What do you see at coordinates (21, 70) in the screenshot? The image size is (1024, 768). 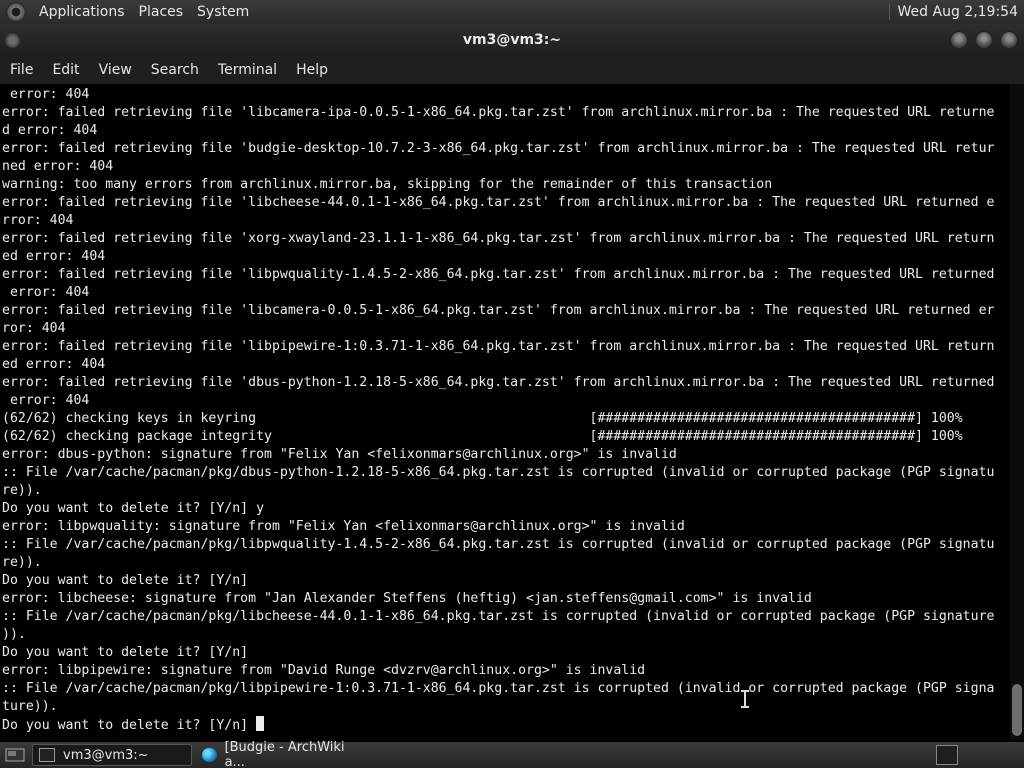 I see `menu-file: File` at bounding box center [21, 70].